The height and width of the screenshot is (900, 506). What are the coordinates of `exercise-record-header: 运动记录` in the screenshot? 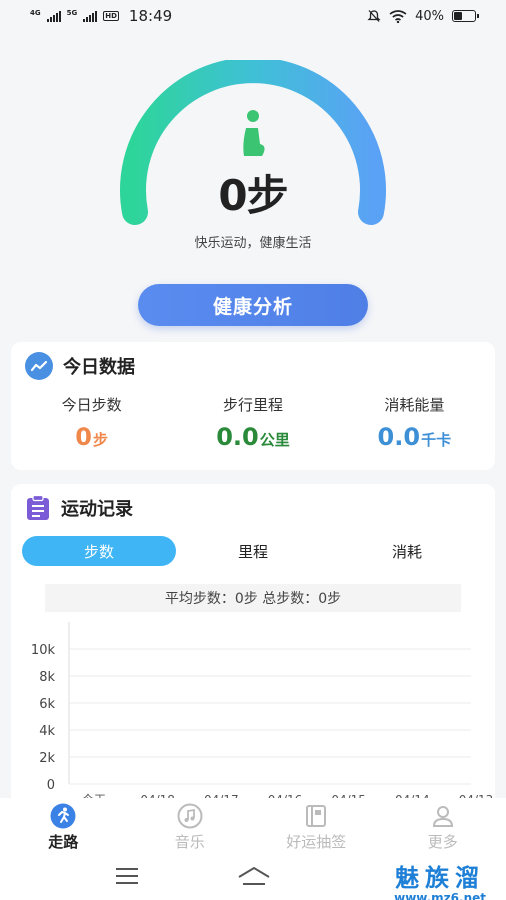 It's located at (79, 508).